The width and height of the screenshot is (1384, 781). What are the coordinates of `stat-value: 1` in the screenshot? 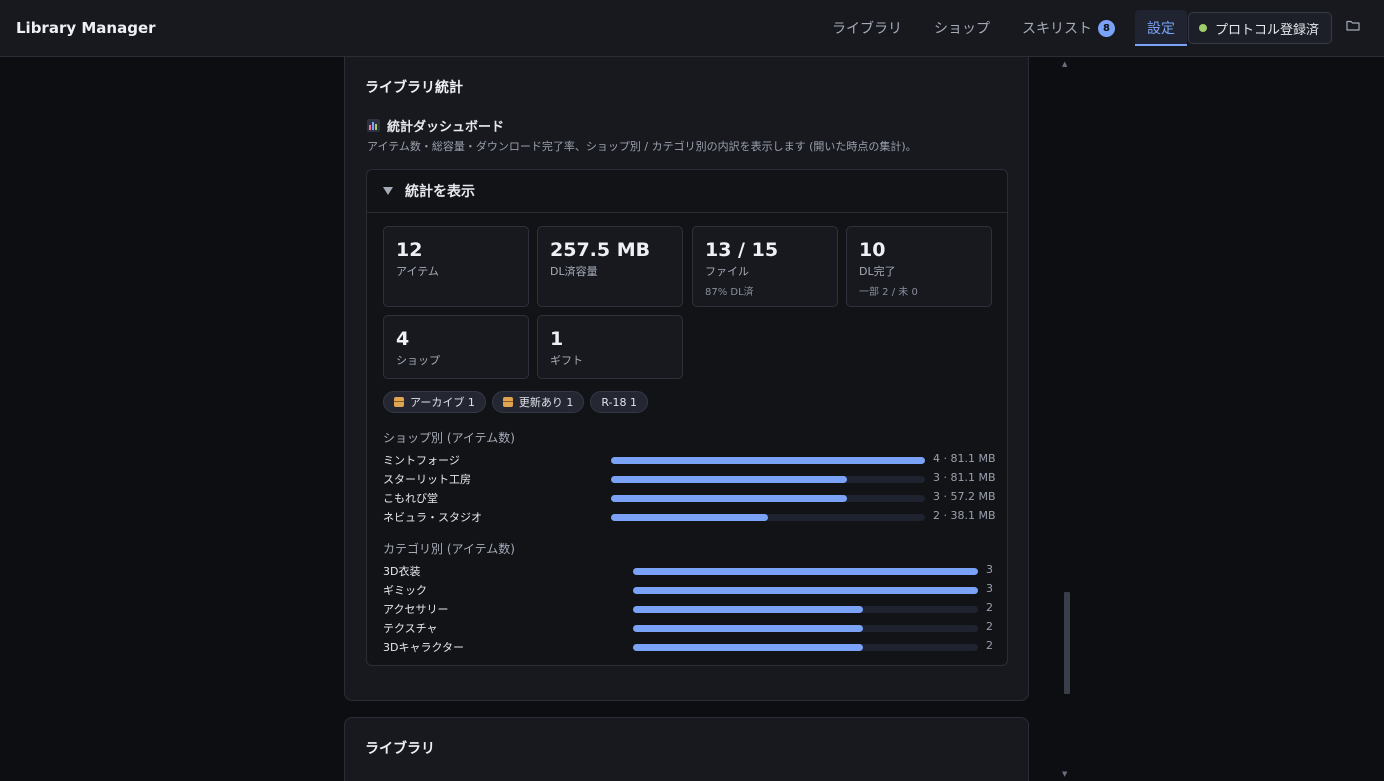 It's located at (557, 339).